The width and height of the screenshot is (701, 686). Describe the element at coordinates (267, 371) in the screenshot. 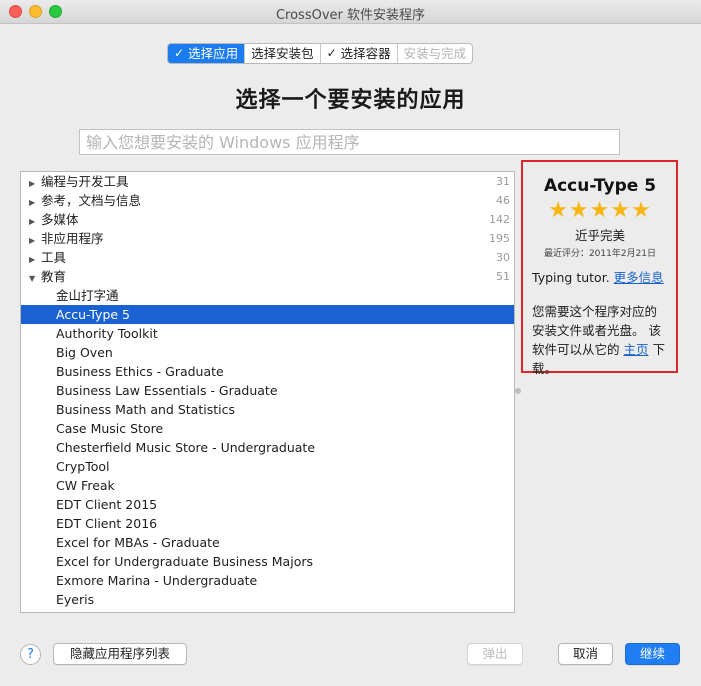

I see `list-item: Business Ethics - Graduate` at that location.